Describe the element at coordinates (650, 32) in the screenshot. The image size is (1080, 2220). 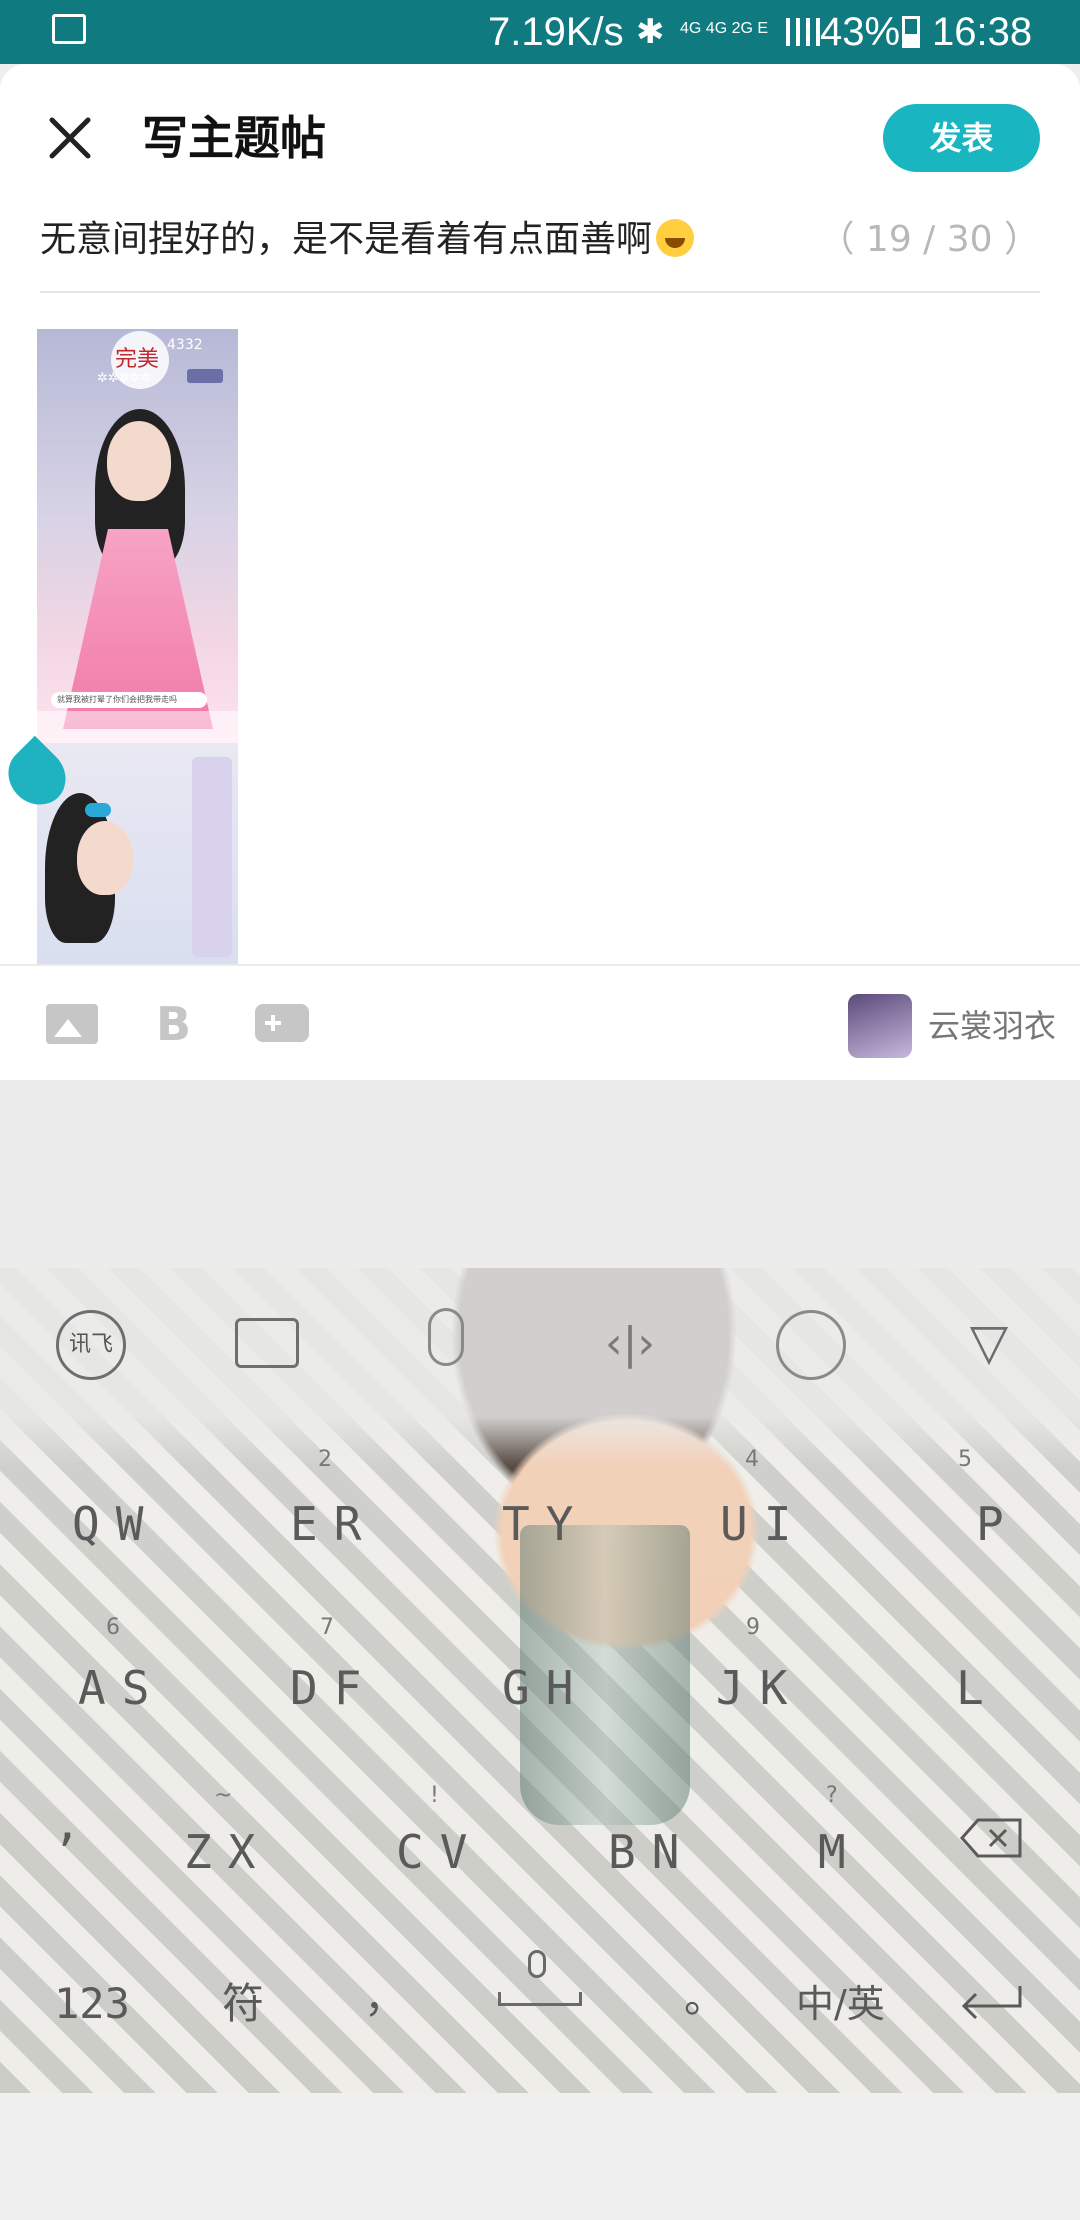
I see `bluetooth-icon: ✱` at that location.